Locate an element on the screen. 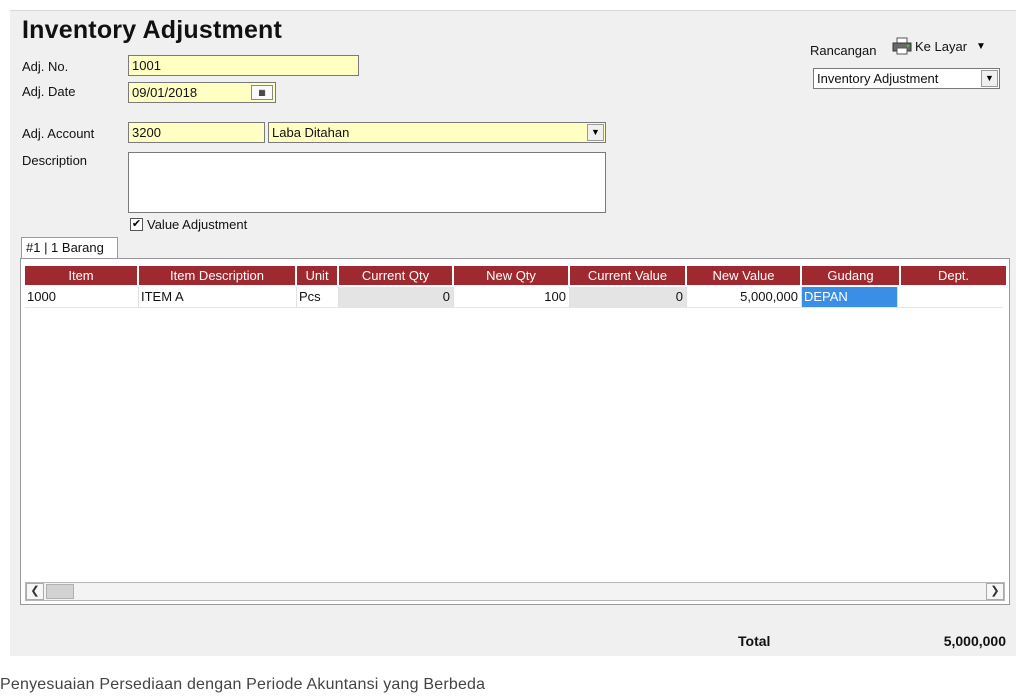 The height and width of the screenshot is (700, 1031). column-header-new-value: New Value is located at coordinates (744, 275).